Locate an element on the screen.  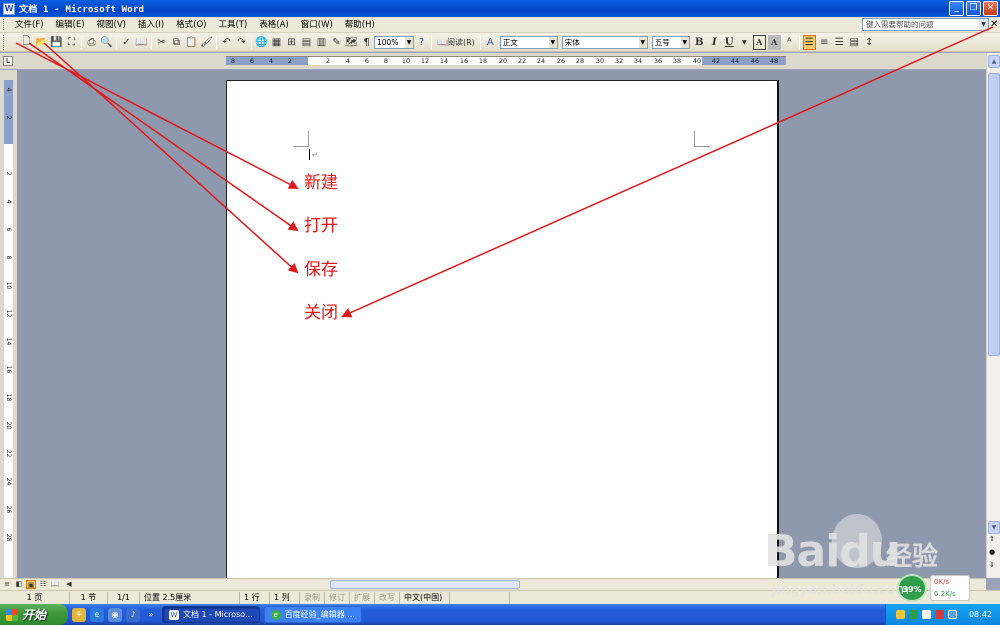
font-size-dropdown-icon: ▼ is located at coordinates (684, 42).